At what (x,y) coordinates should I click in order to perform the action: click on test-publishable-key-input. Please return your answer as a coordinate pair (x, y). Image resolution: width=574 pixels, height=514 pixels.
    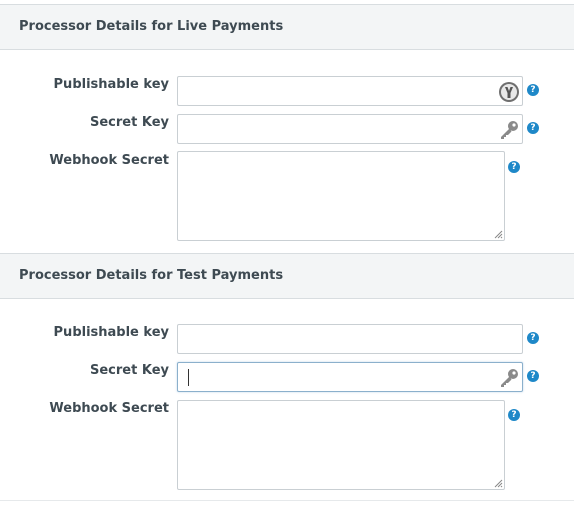
    Looking at the image, I should click on (350, 339).